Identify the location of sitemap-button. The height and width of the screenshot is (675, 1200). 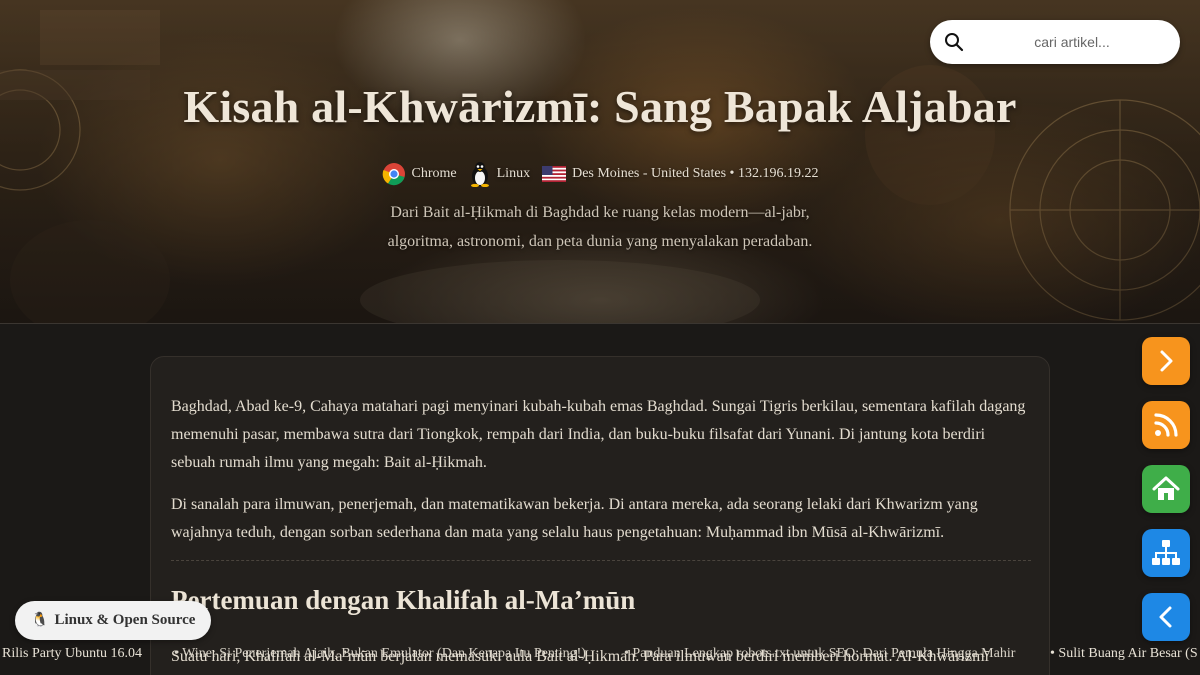
(1166, 553).